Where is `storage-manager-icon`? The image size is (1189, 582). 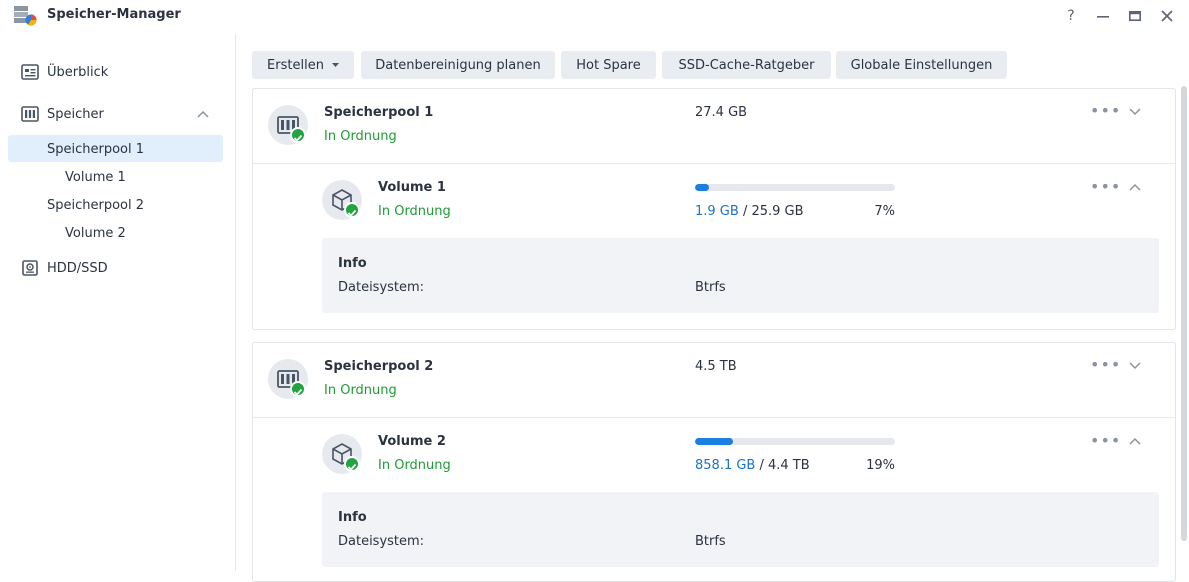
storage-manager-icon is located at coordinates (25, 16).